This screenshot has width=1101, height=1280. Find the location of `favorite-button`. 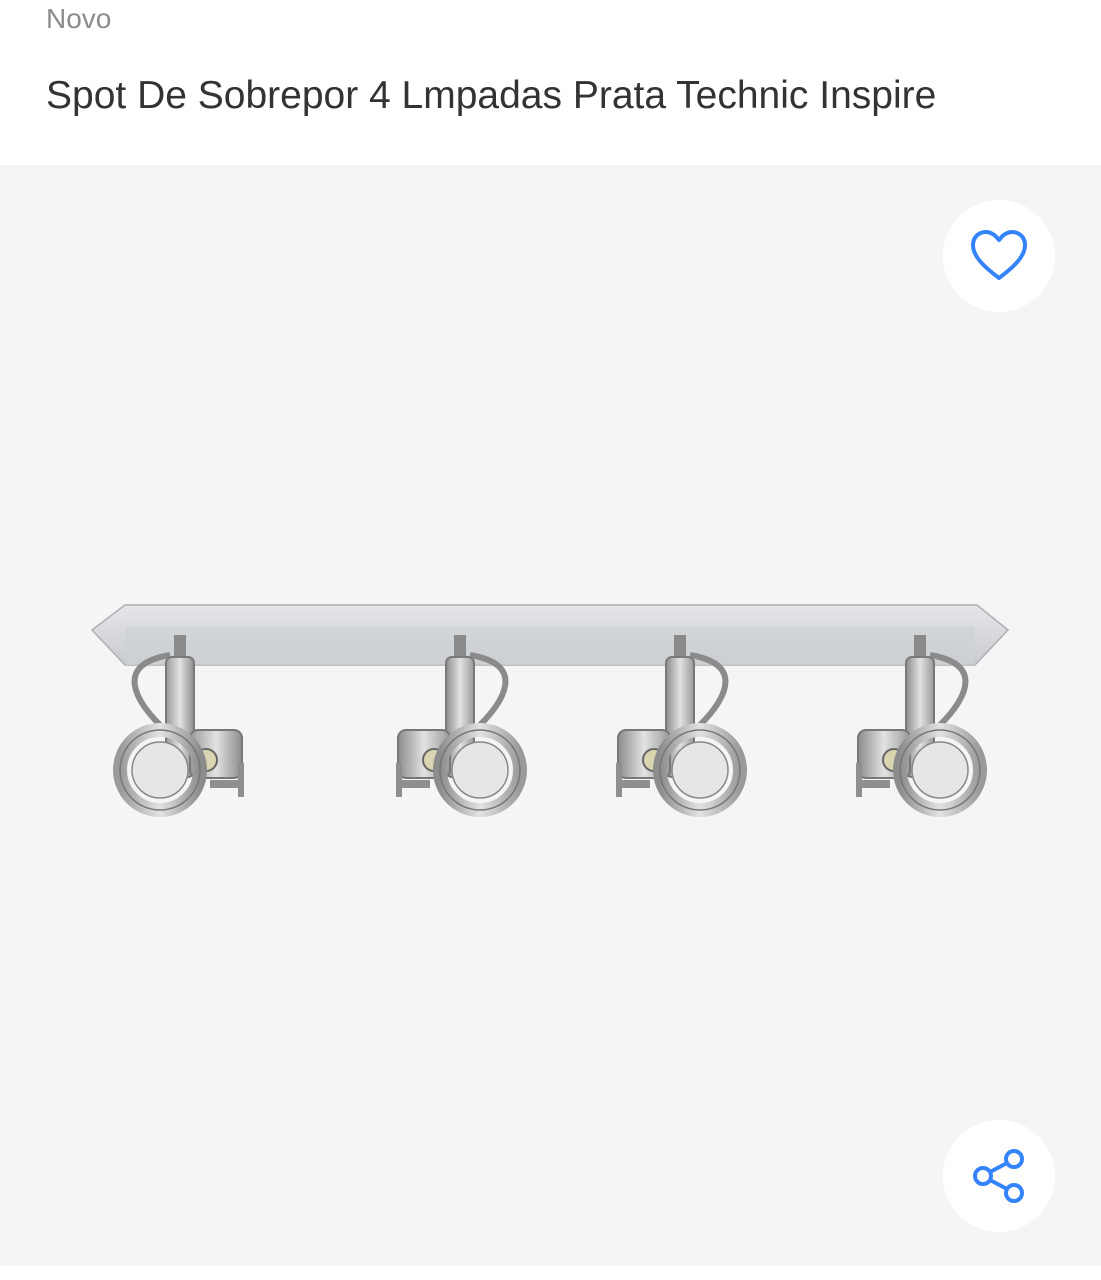

favorite-button is located at coordinates (999, 256).